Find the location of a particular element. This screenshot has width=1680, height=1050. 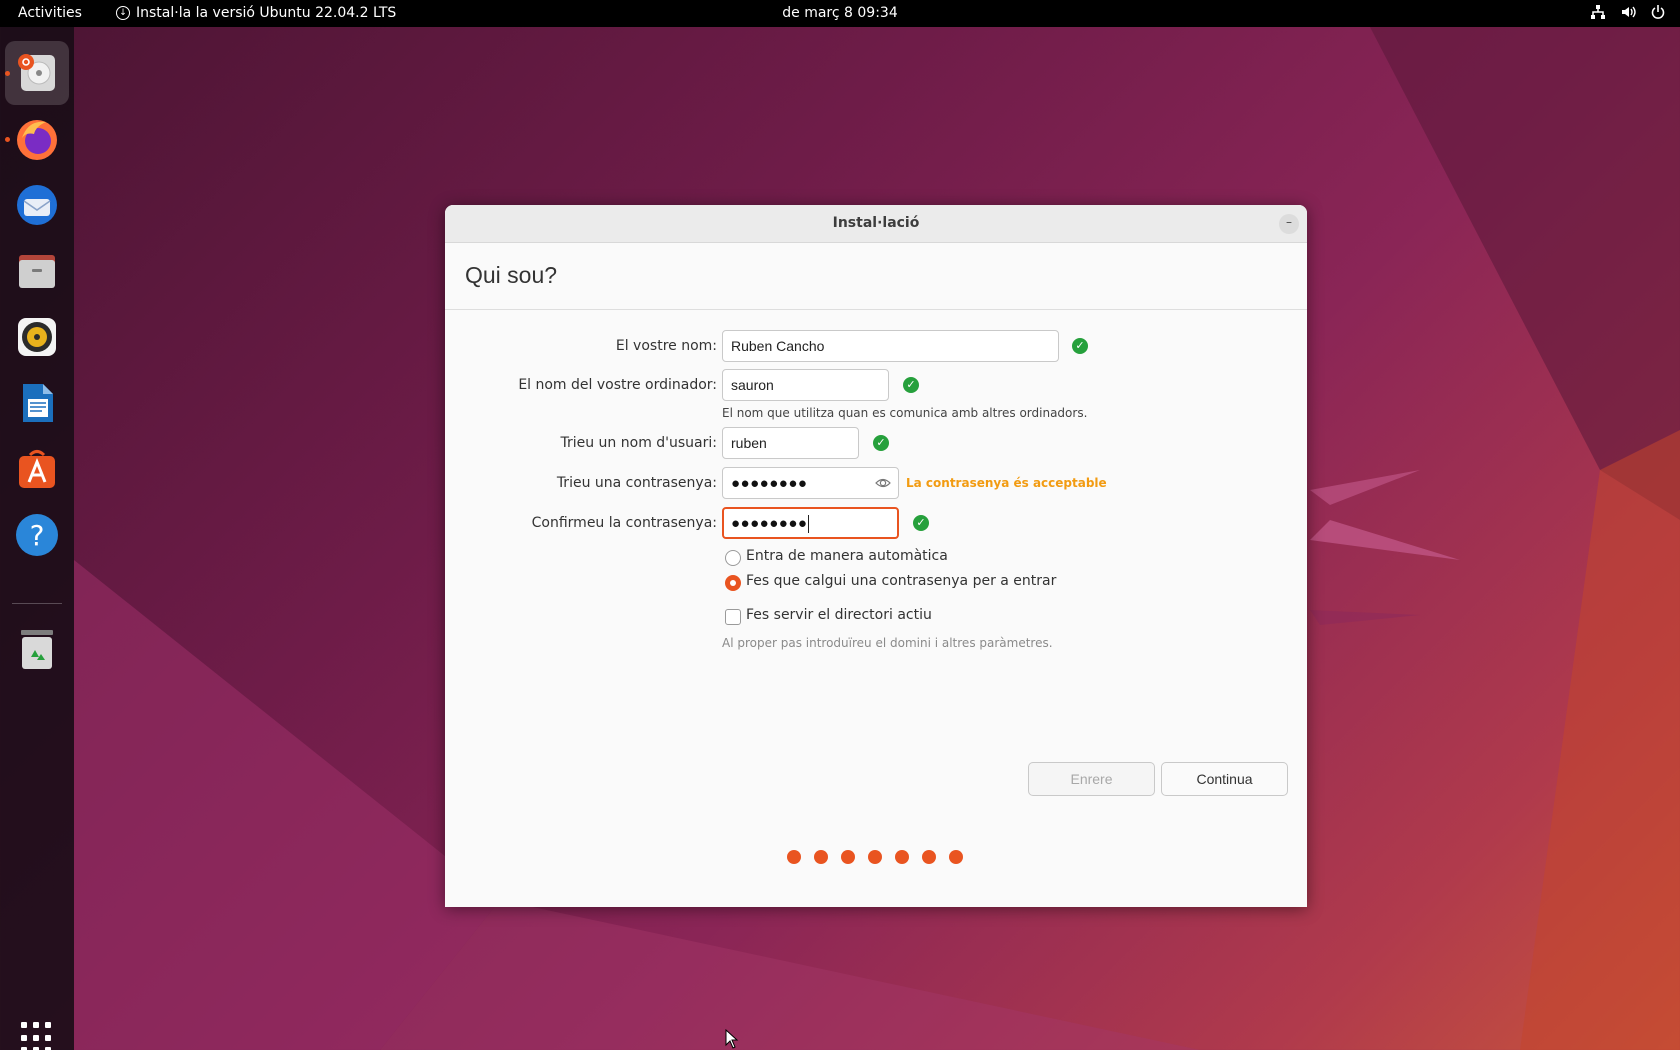

install-progress-dots is located at coordinates (875, 857).